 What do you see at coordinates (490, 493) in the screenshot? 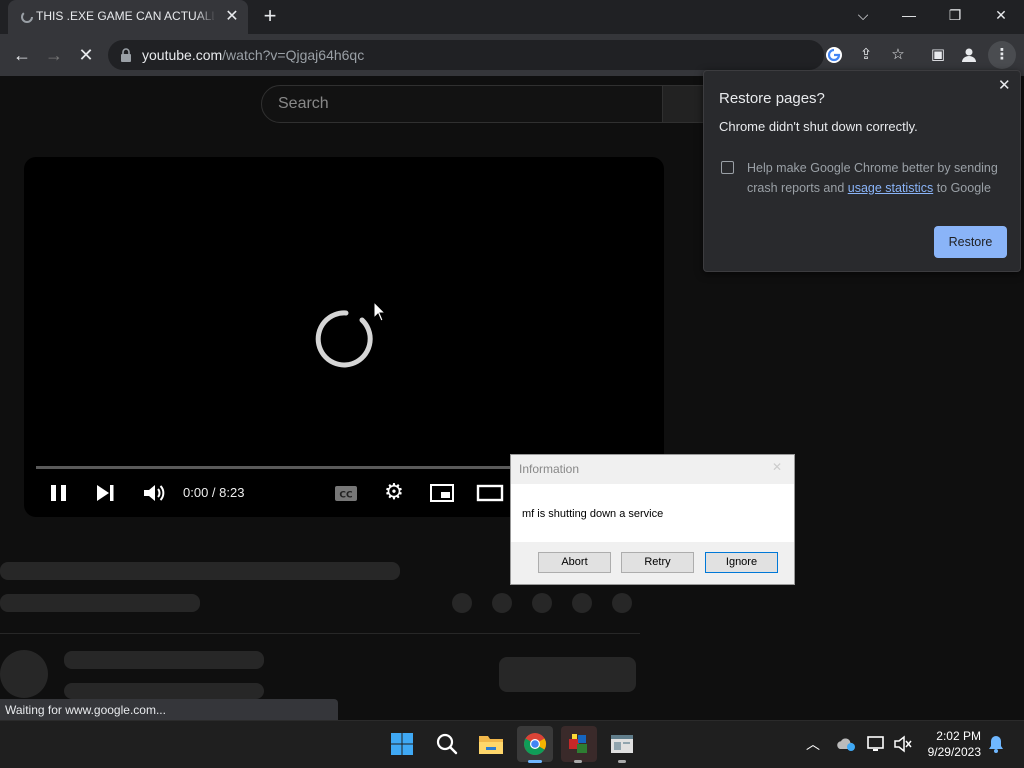
I see `theater-mode-icon` at bounding box center [490, 493].